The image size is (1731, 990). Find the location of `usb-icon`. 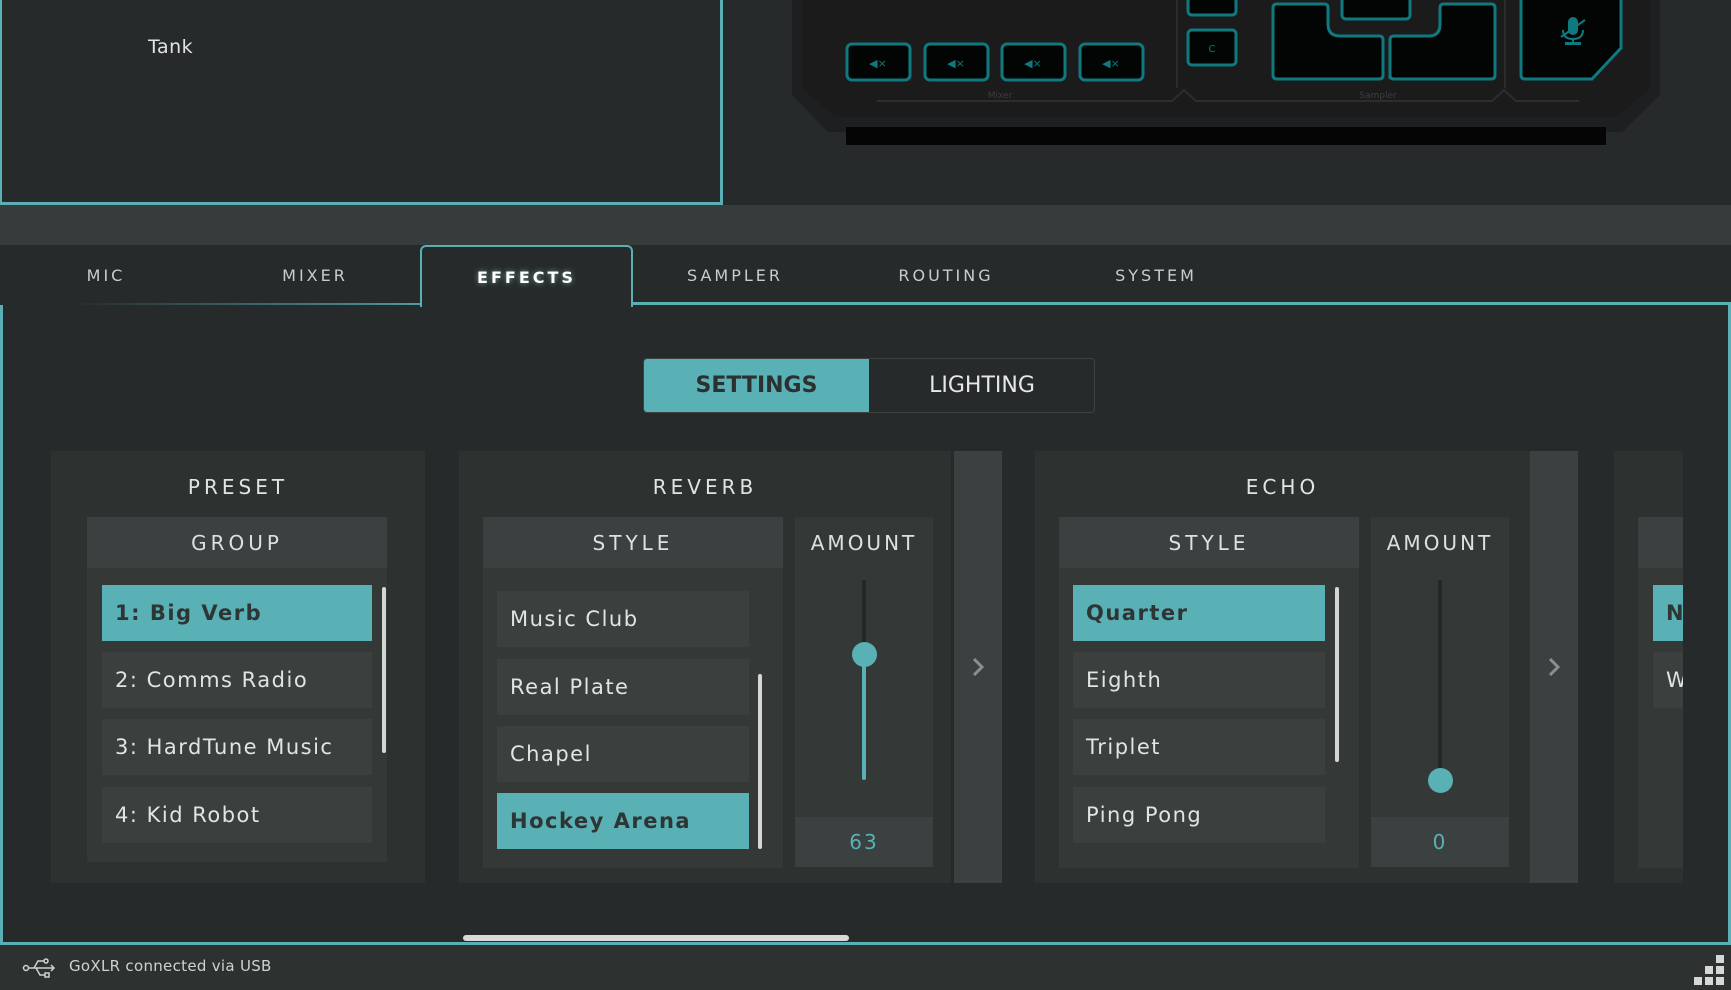

usb-icon is located at coordinates (39, 968).